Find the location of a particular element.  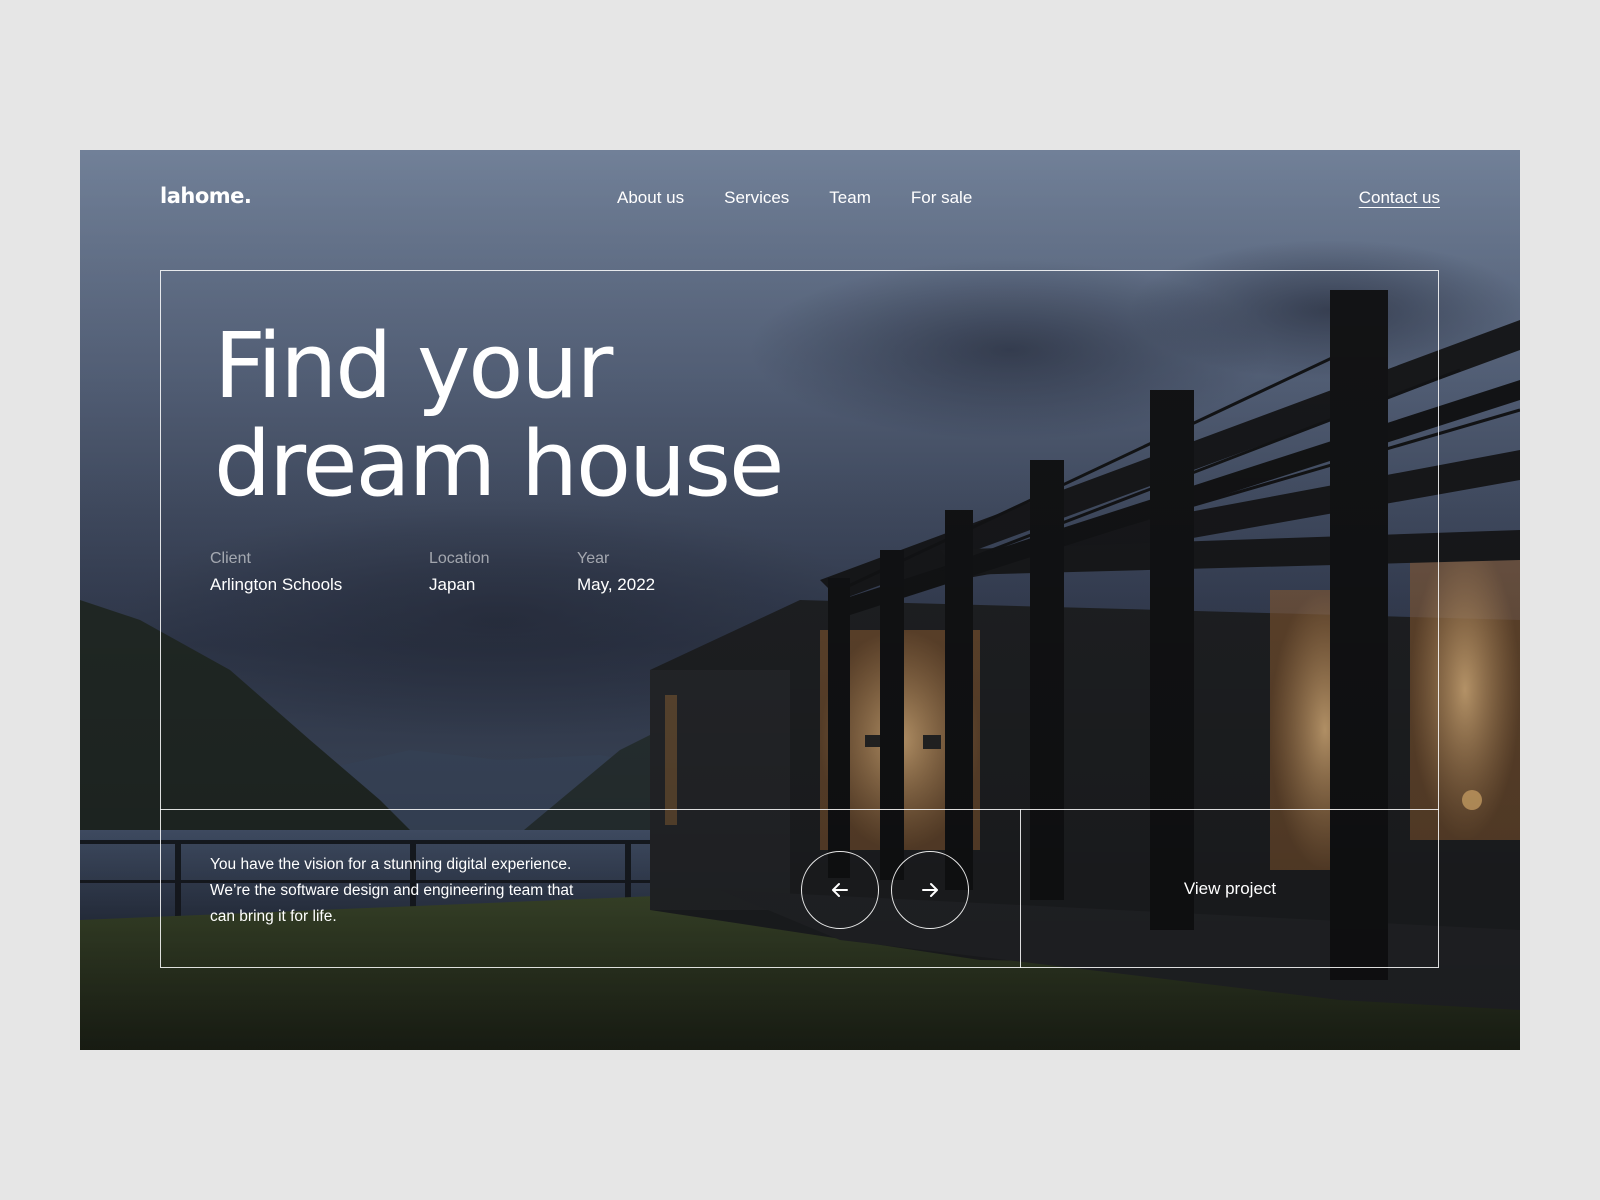

client-value: Arlington Schools is located at coordinates (276, 584).